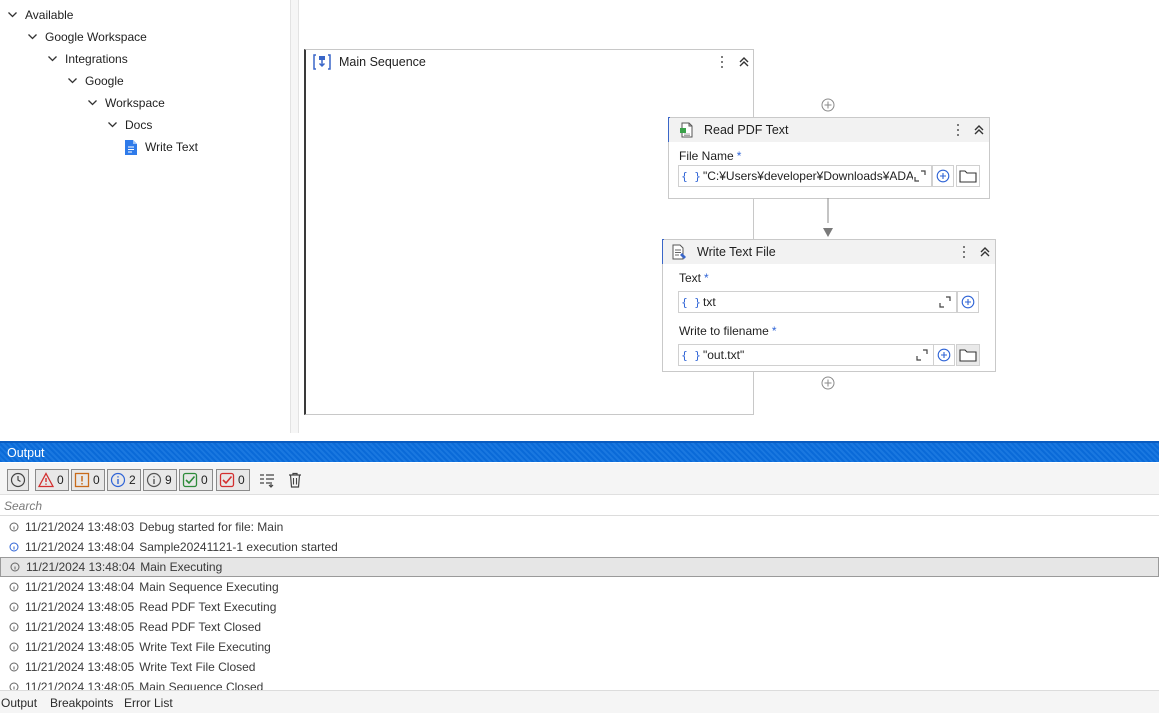 Image resolution: width=1159 pixels, height=713 pixels. What do you see at coordinates (86, 37) in the screenshot?
I see `tree-item-folder: Google Workspace` at bounding box center [86, 37].